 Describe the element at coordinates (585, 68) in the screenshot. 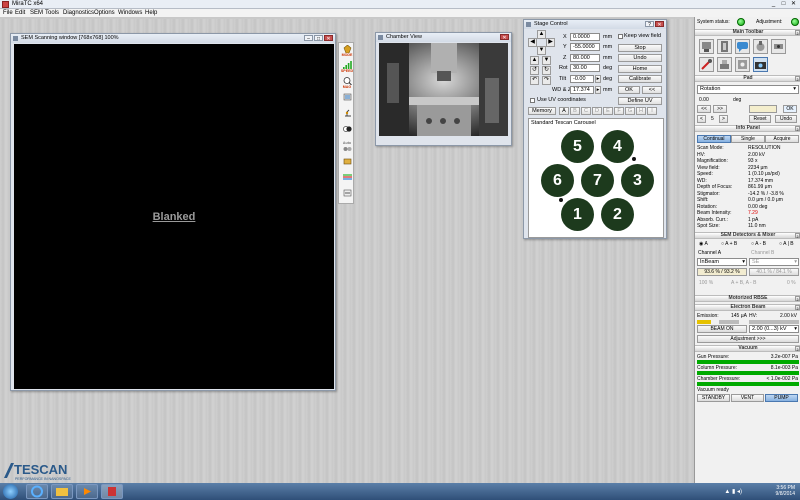

I see `rot-input: 30.00` at that location.